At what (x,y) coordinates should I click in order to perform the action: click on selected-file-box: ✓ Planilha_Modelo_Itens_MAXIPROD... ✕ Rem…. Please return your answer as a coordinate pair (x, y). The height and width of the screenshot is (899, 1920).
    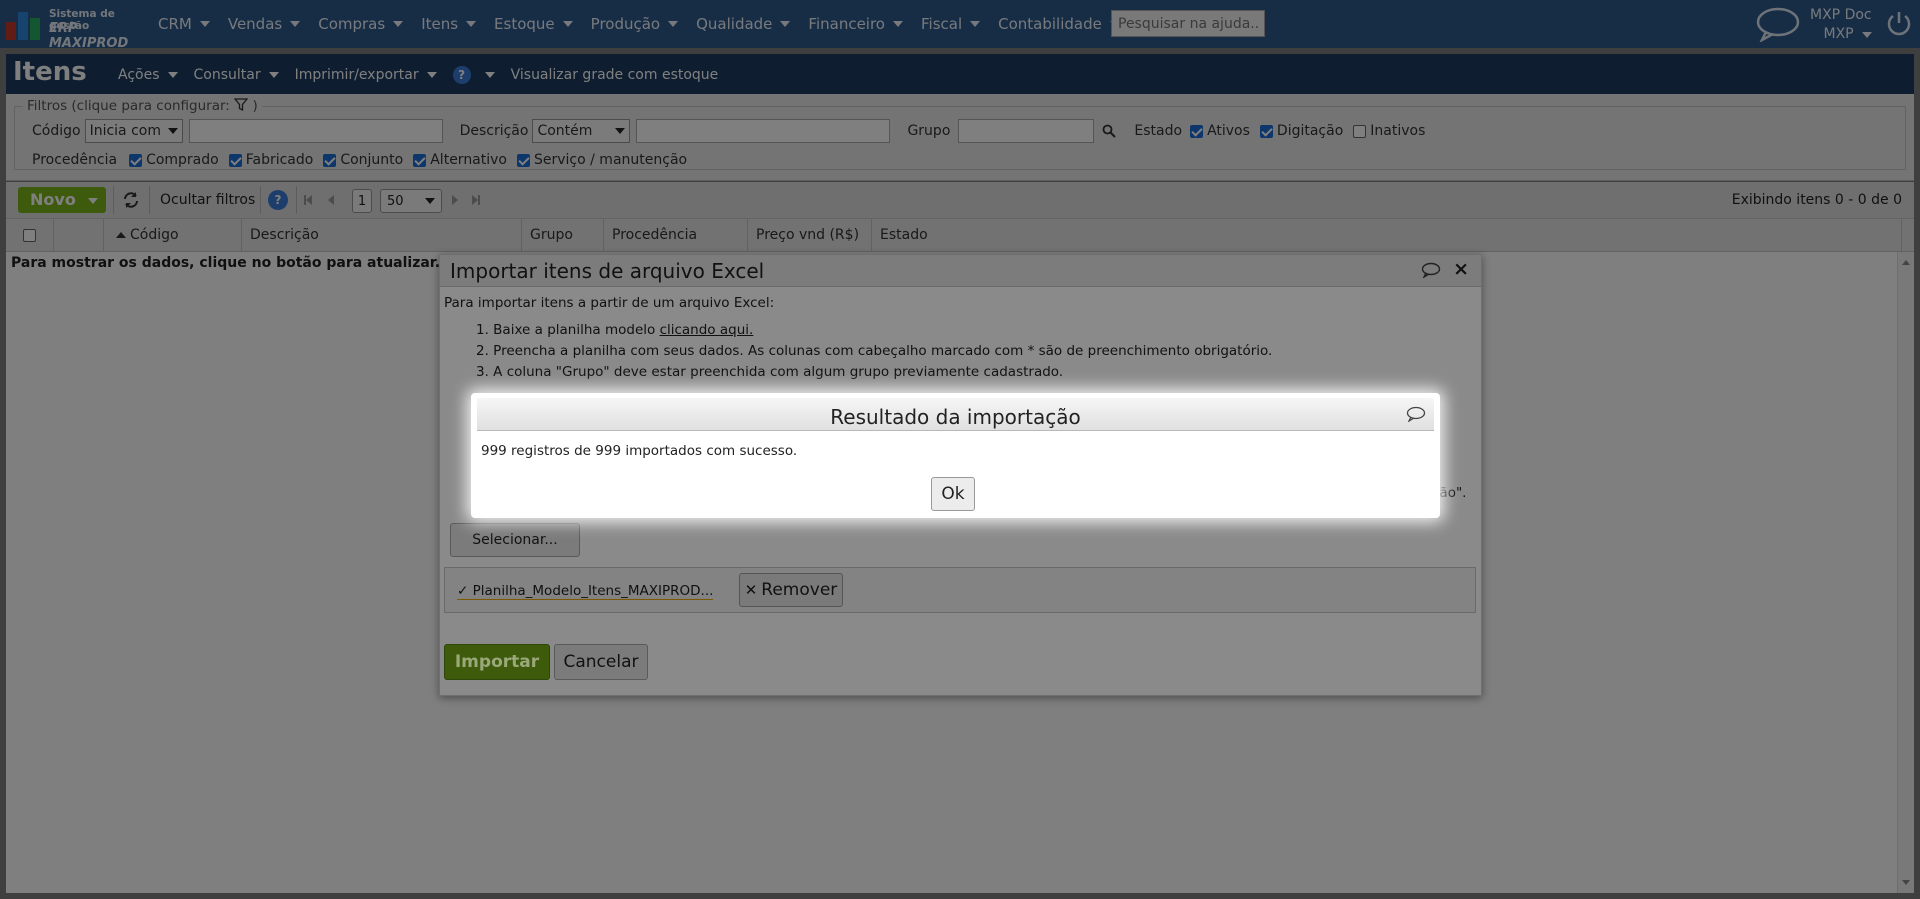
    Looking at the image, I should click on (960, 590).